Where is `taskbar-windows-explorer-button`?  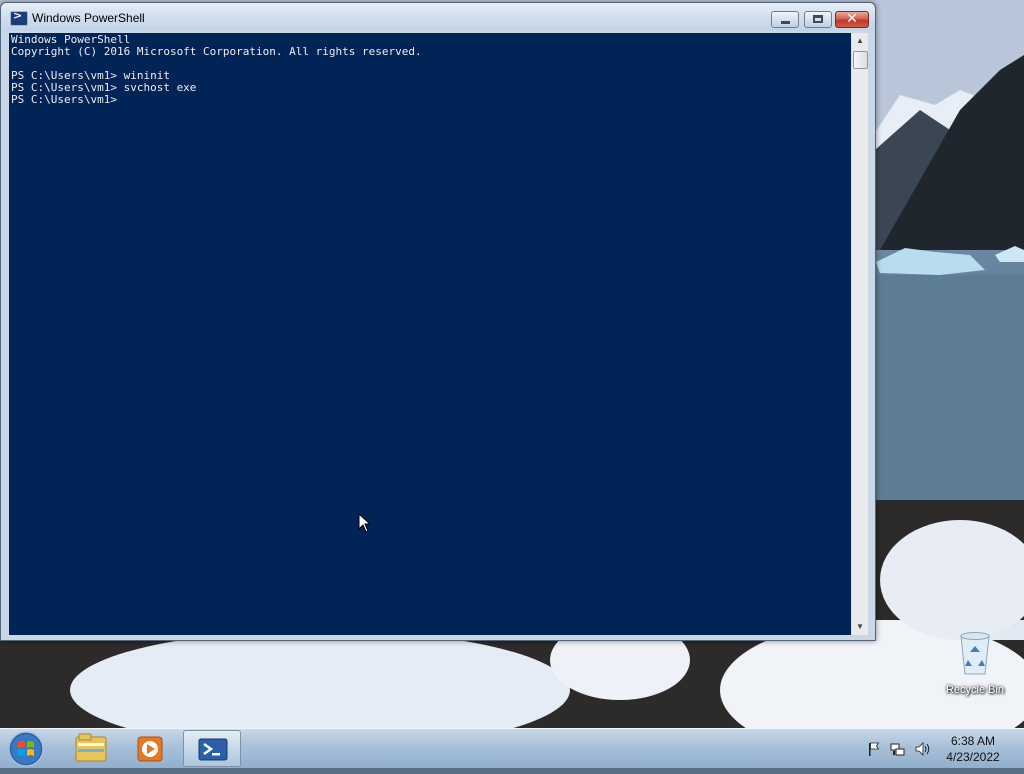
taskbar-windows-explorer-button is located at coordinates (91, 748).